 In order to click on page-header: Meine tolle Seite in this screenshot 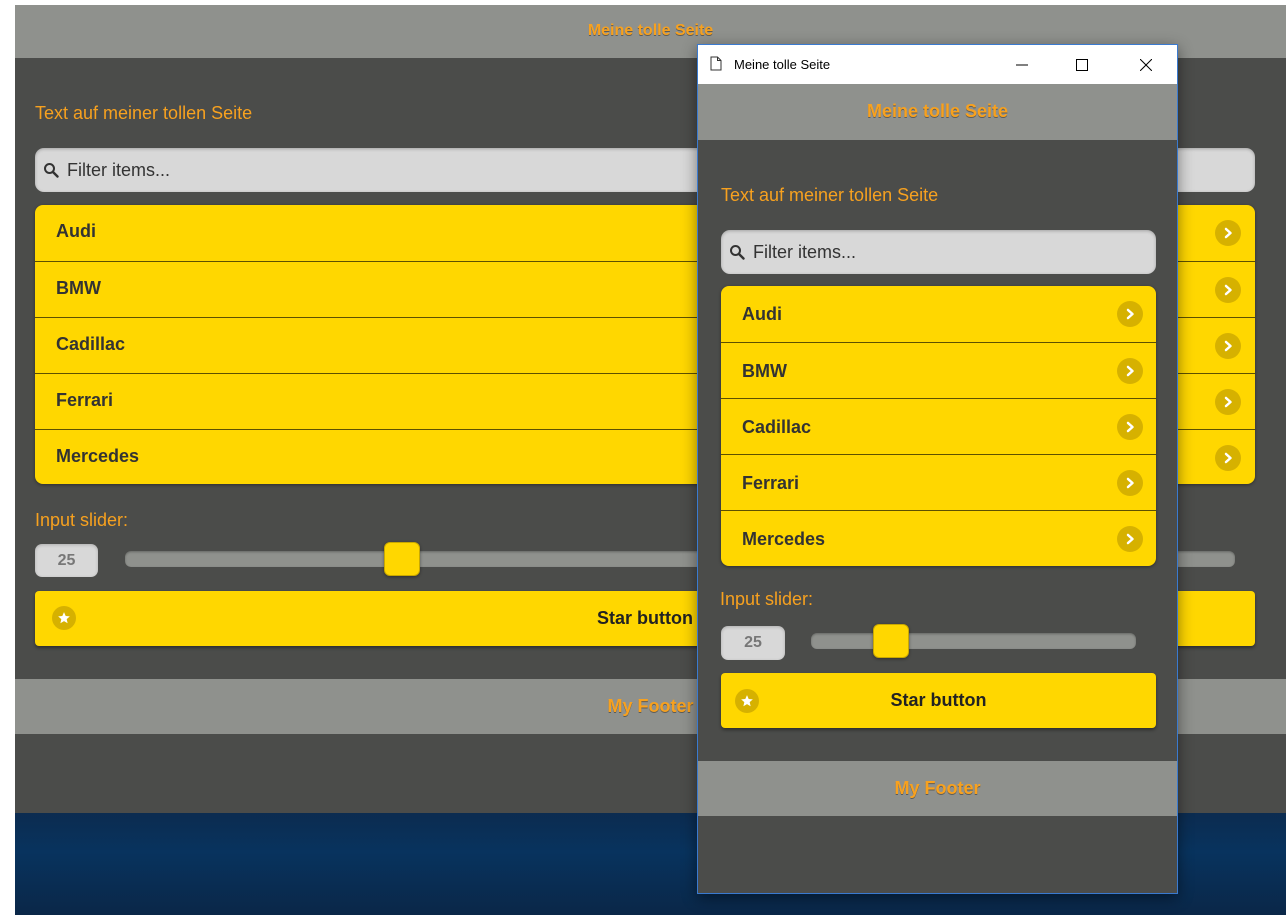, I will do `click(937, 112)`.